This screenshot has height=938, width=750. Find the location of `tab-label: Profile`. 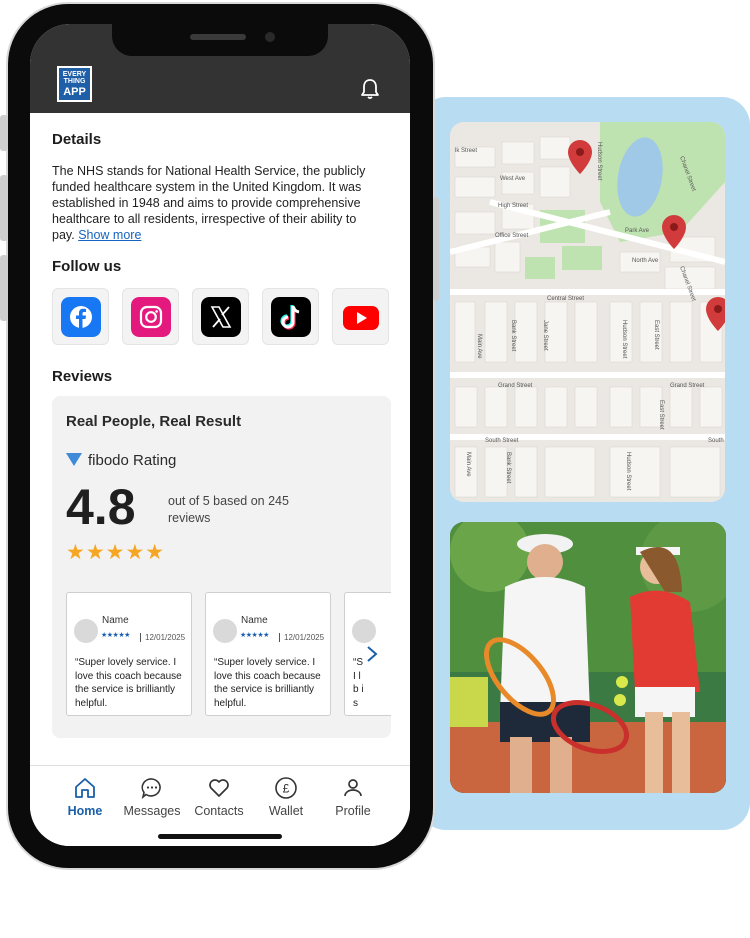

tab-label: Profile is located at coordinates (353, 811).